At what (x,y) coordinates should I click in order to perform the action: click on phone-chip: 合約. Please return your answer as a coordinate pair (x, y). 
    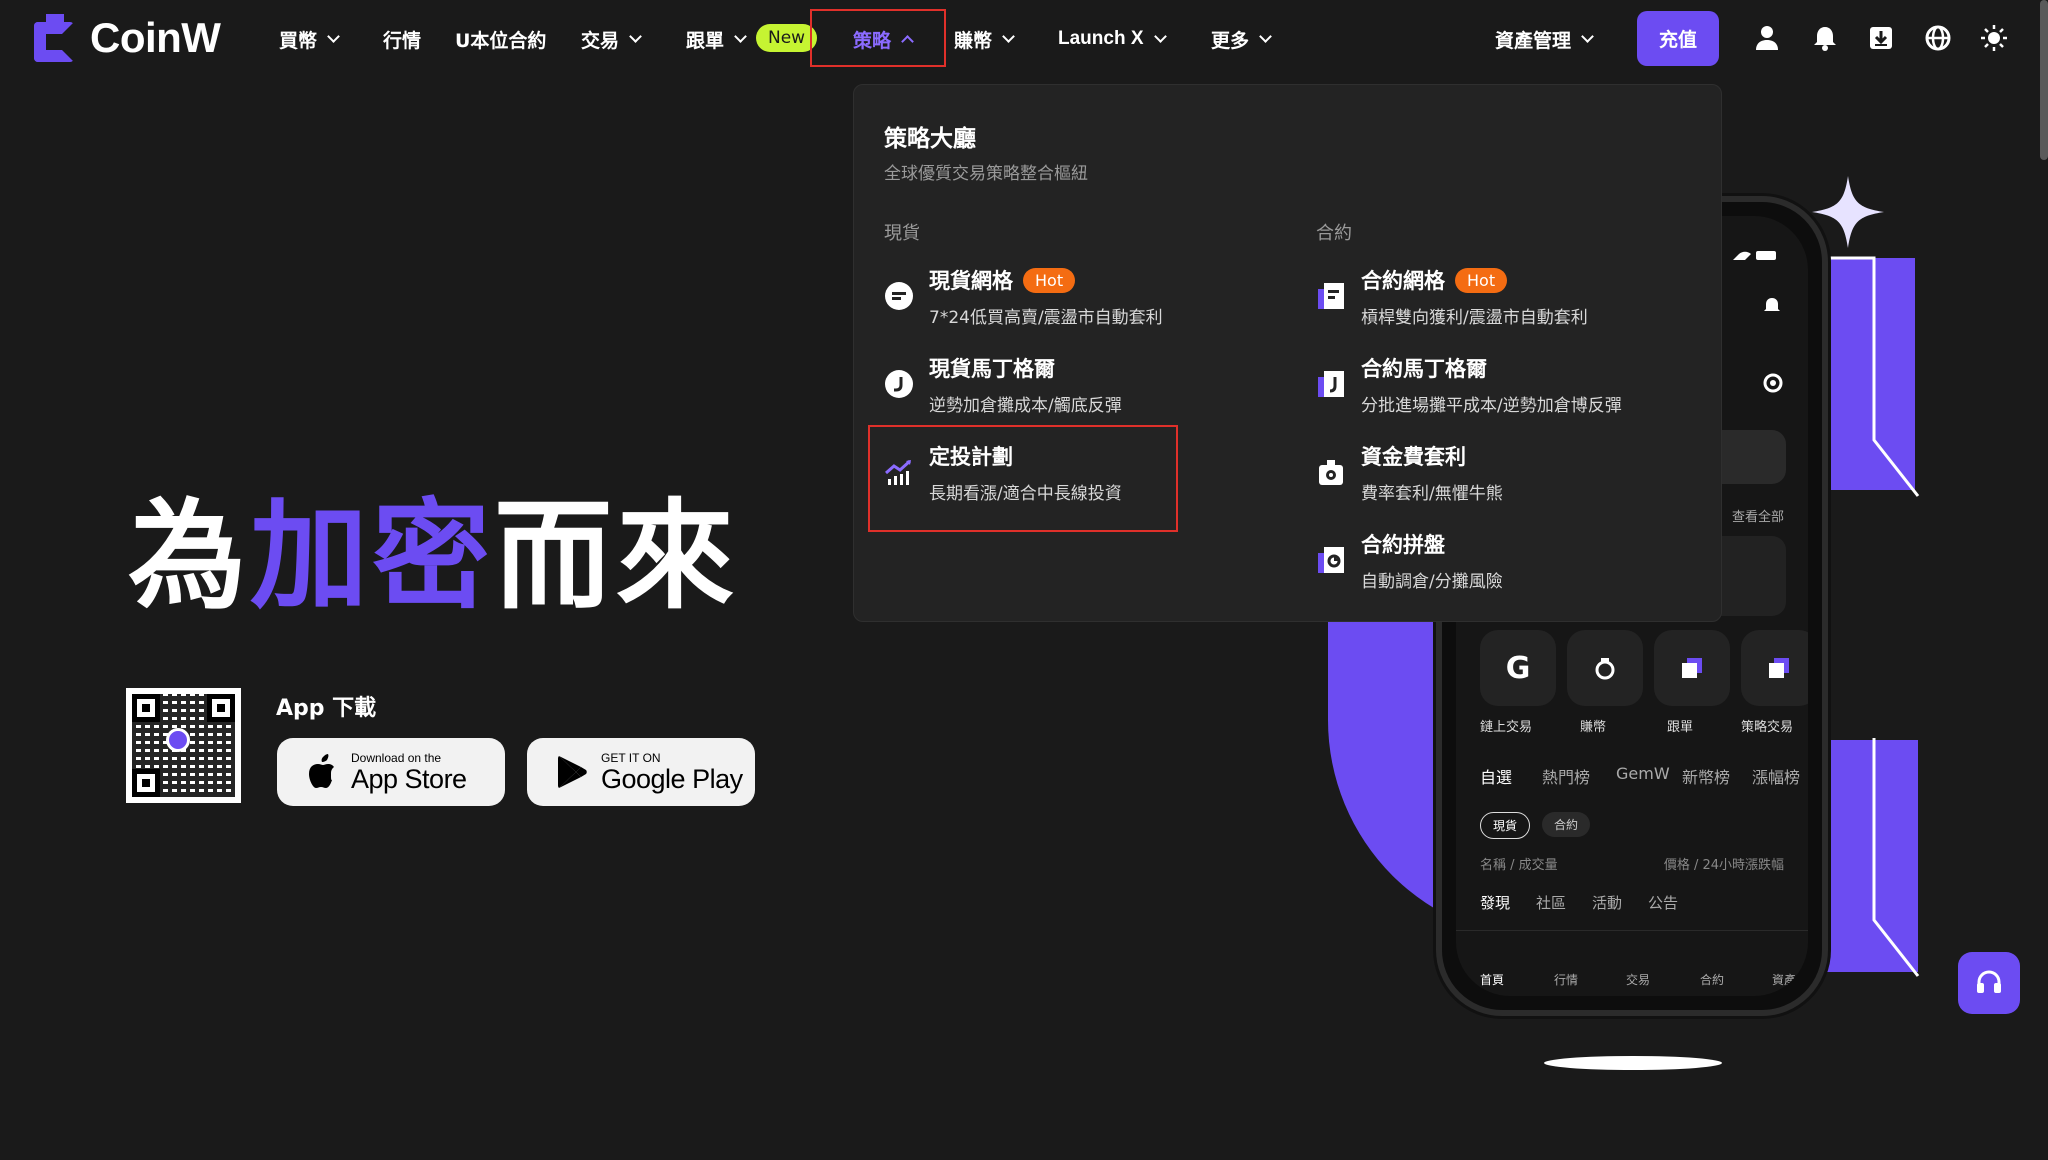
    Looking at the image, I should click on (1566, 824).